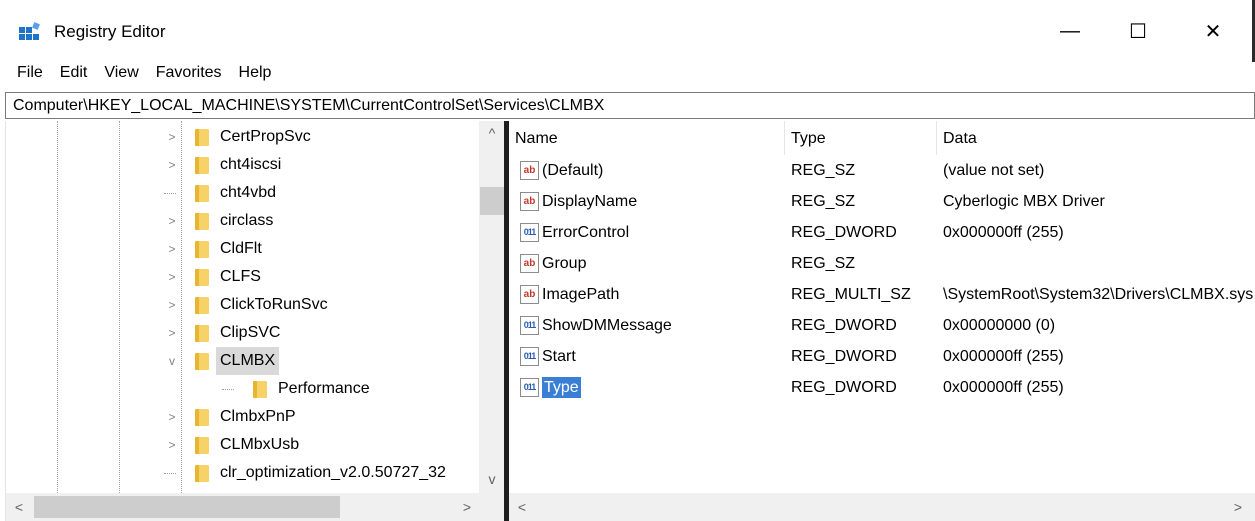 The image size is (1255, 521). What do you see at coordinates (1003, 232) in the screenshot?
I see `value-data: 0x000000ff (255)` at bounding box center [1003, 232].